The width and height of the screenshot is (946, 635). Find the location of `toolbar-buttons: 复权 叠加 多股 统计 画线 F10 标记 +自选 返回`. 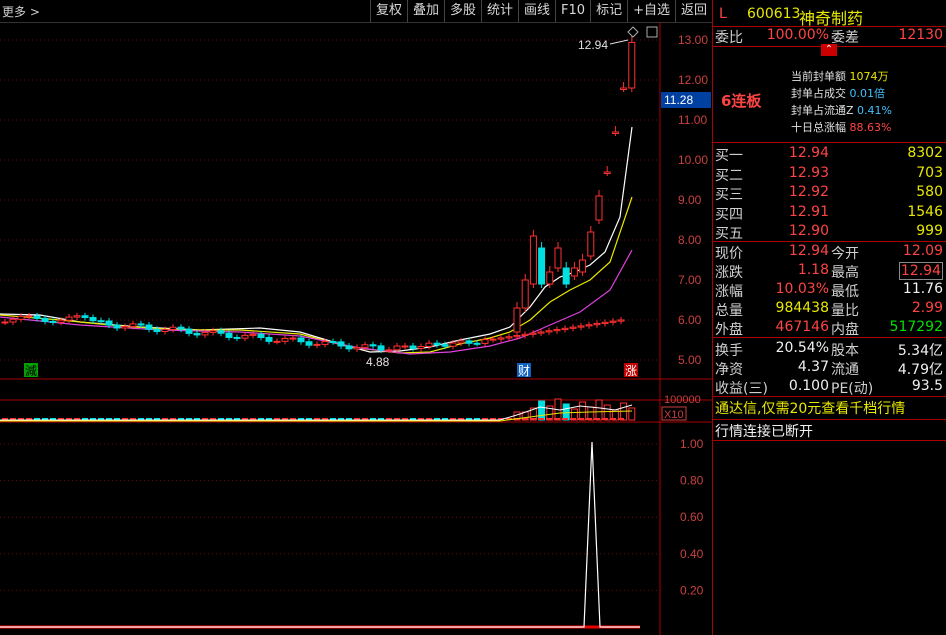

toolbar-buttons: 复权 叠加 多股 统计 画线 F10 标记 +自选 返回 is located at coordinates (540, 11).